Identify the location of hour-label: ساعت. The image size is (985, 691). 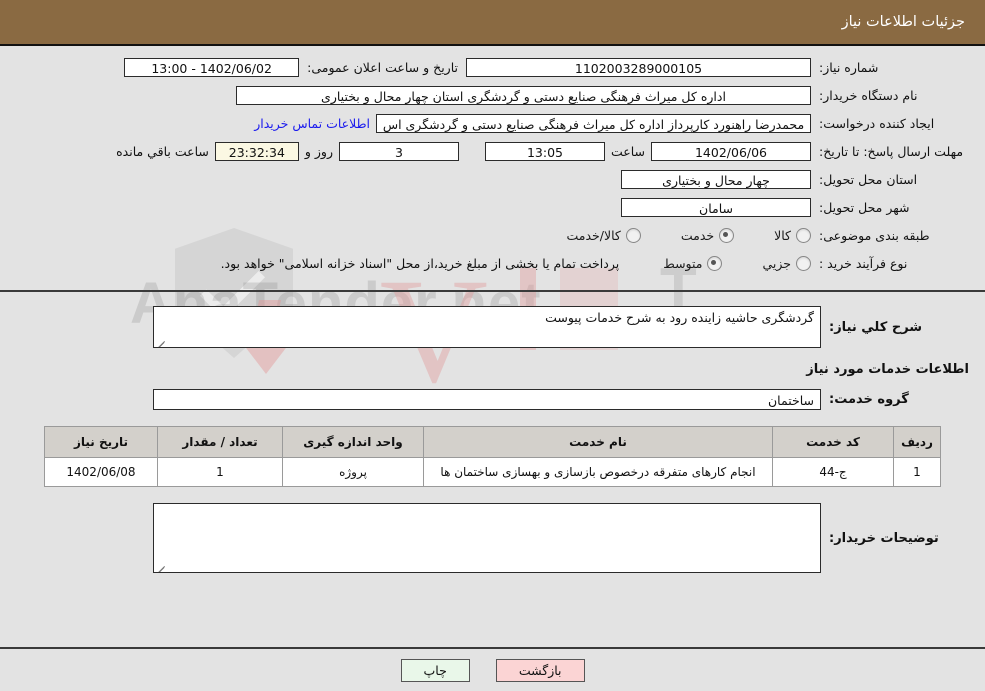
(627, 151).